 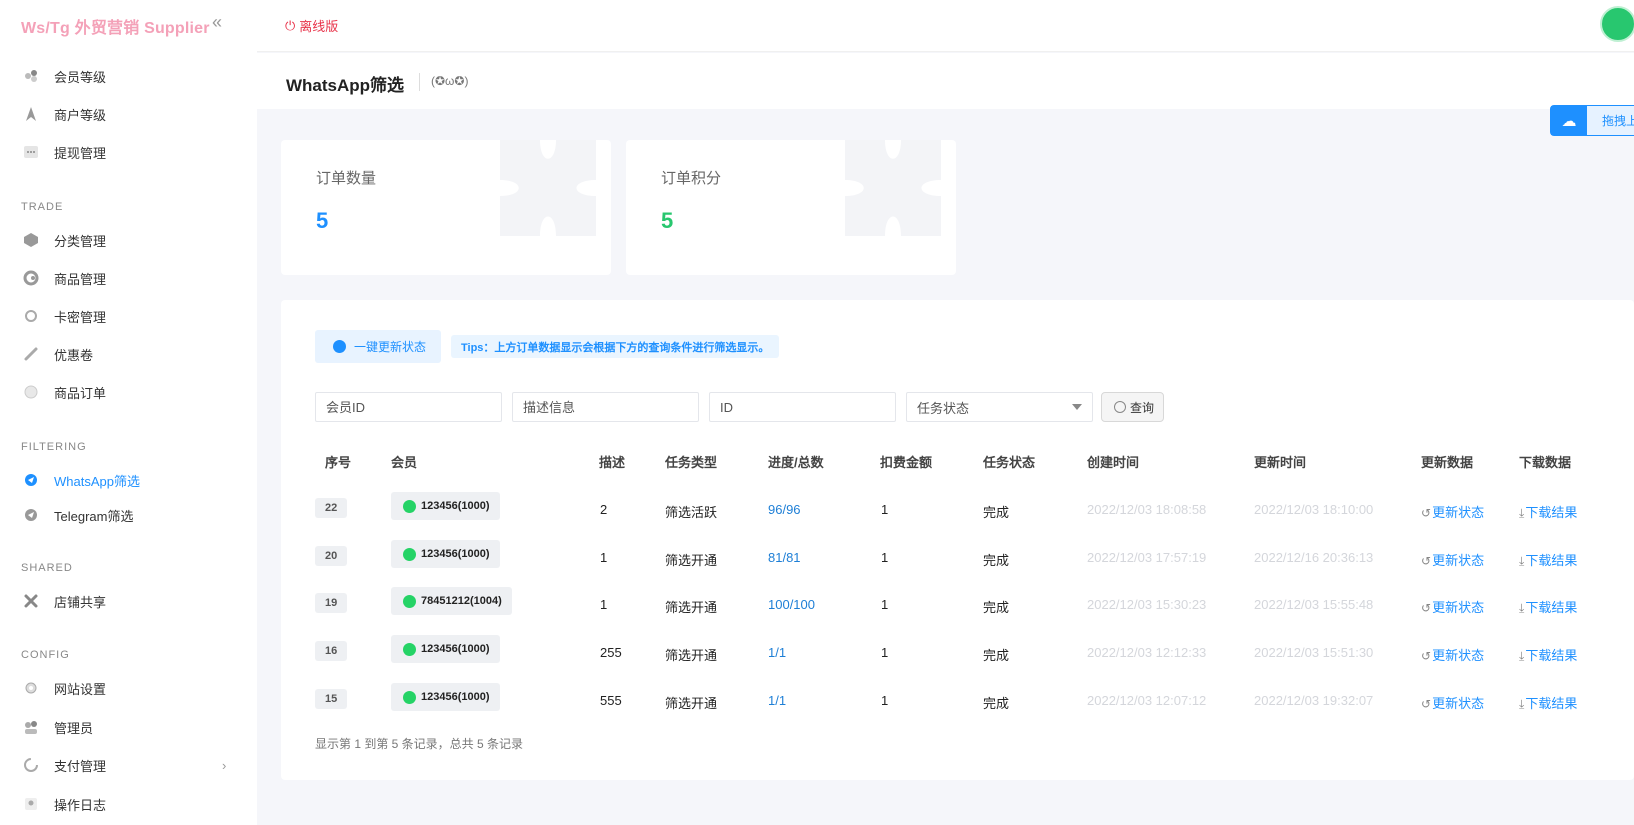 I want to click on sidebar-item-coupons: 优惠卷, so click(x=128, y=354).